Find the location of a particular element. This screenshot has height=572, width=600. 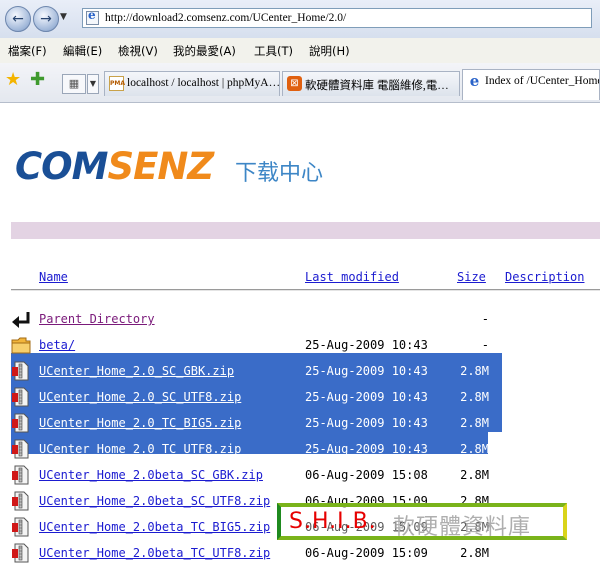

file-link: UCenter_Home_2.0beta_TC_BIG5.zip is located at coordinates (154, 527).